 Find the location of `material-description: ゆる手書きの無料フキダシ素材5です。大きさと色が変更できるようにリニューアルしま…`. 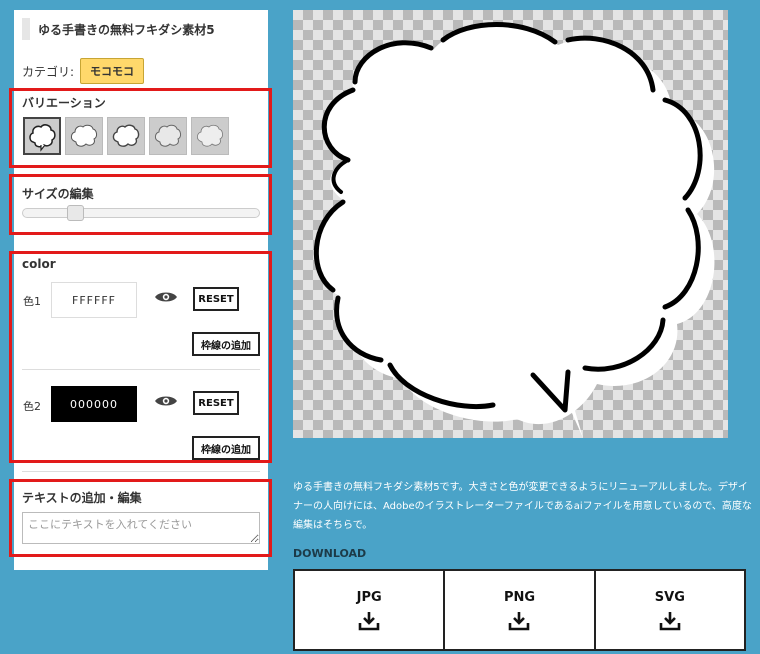

material-description: ゆる手書きの無料フキダシ素材5です。大きさと色が変更できるようにリニューアルしま… is located at coordinates (522, 506).